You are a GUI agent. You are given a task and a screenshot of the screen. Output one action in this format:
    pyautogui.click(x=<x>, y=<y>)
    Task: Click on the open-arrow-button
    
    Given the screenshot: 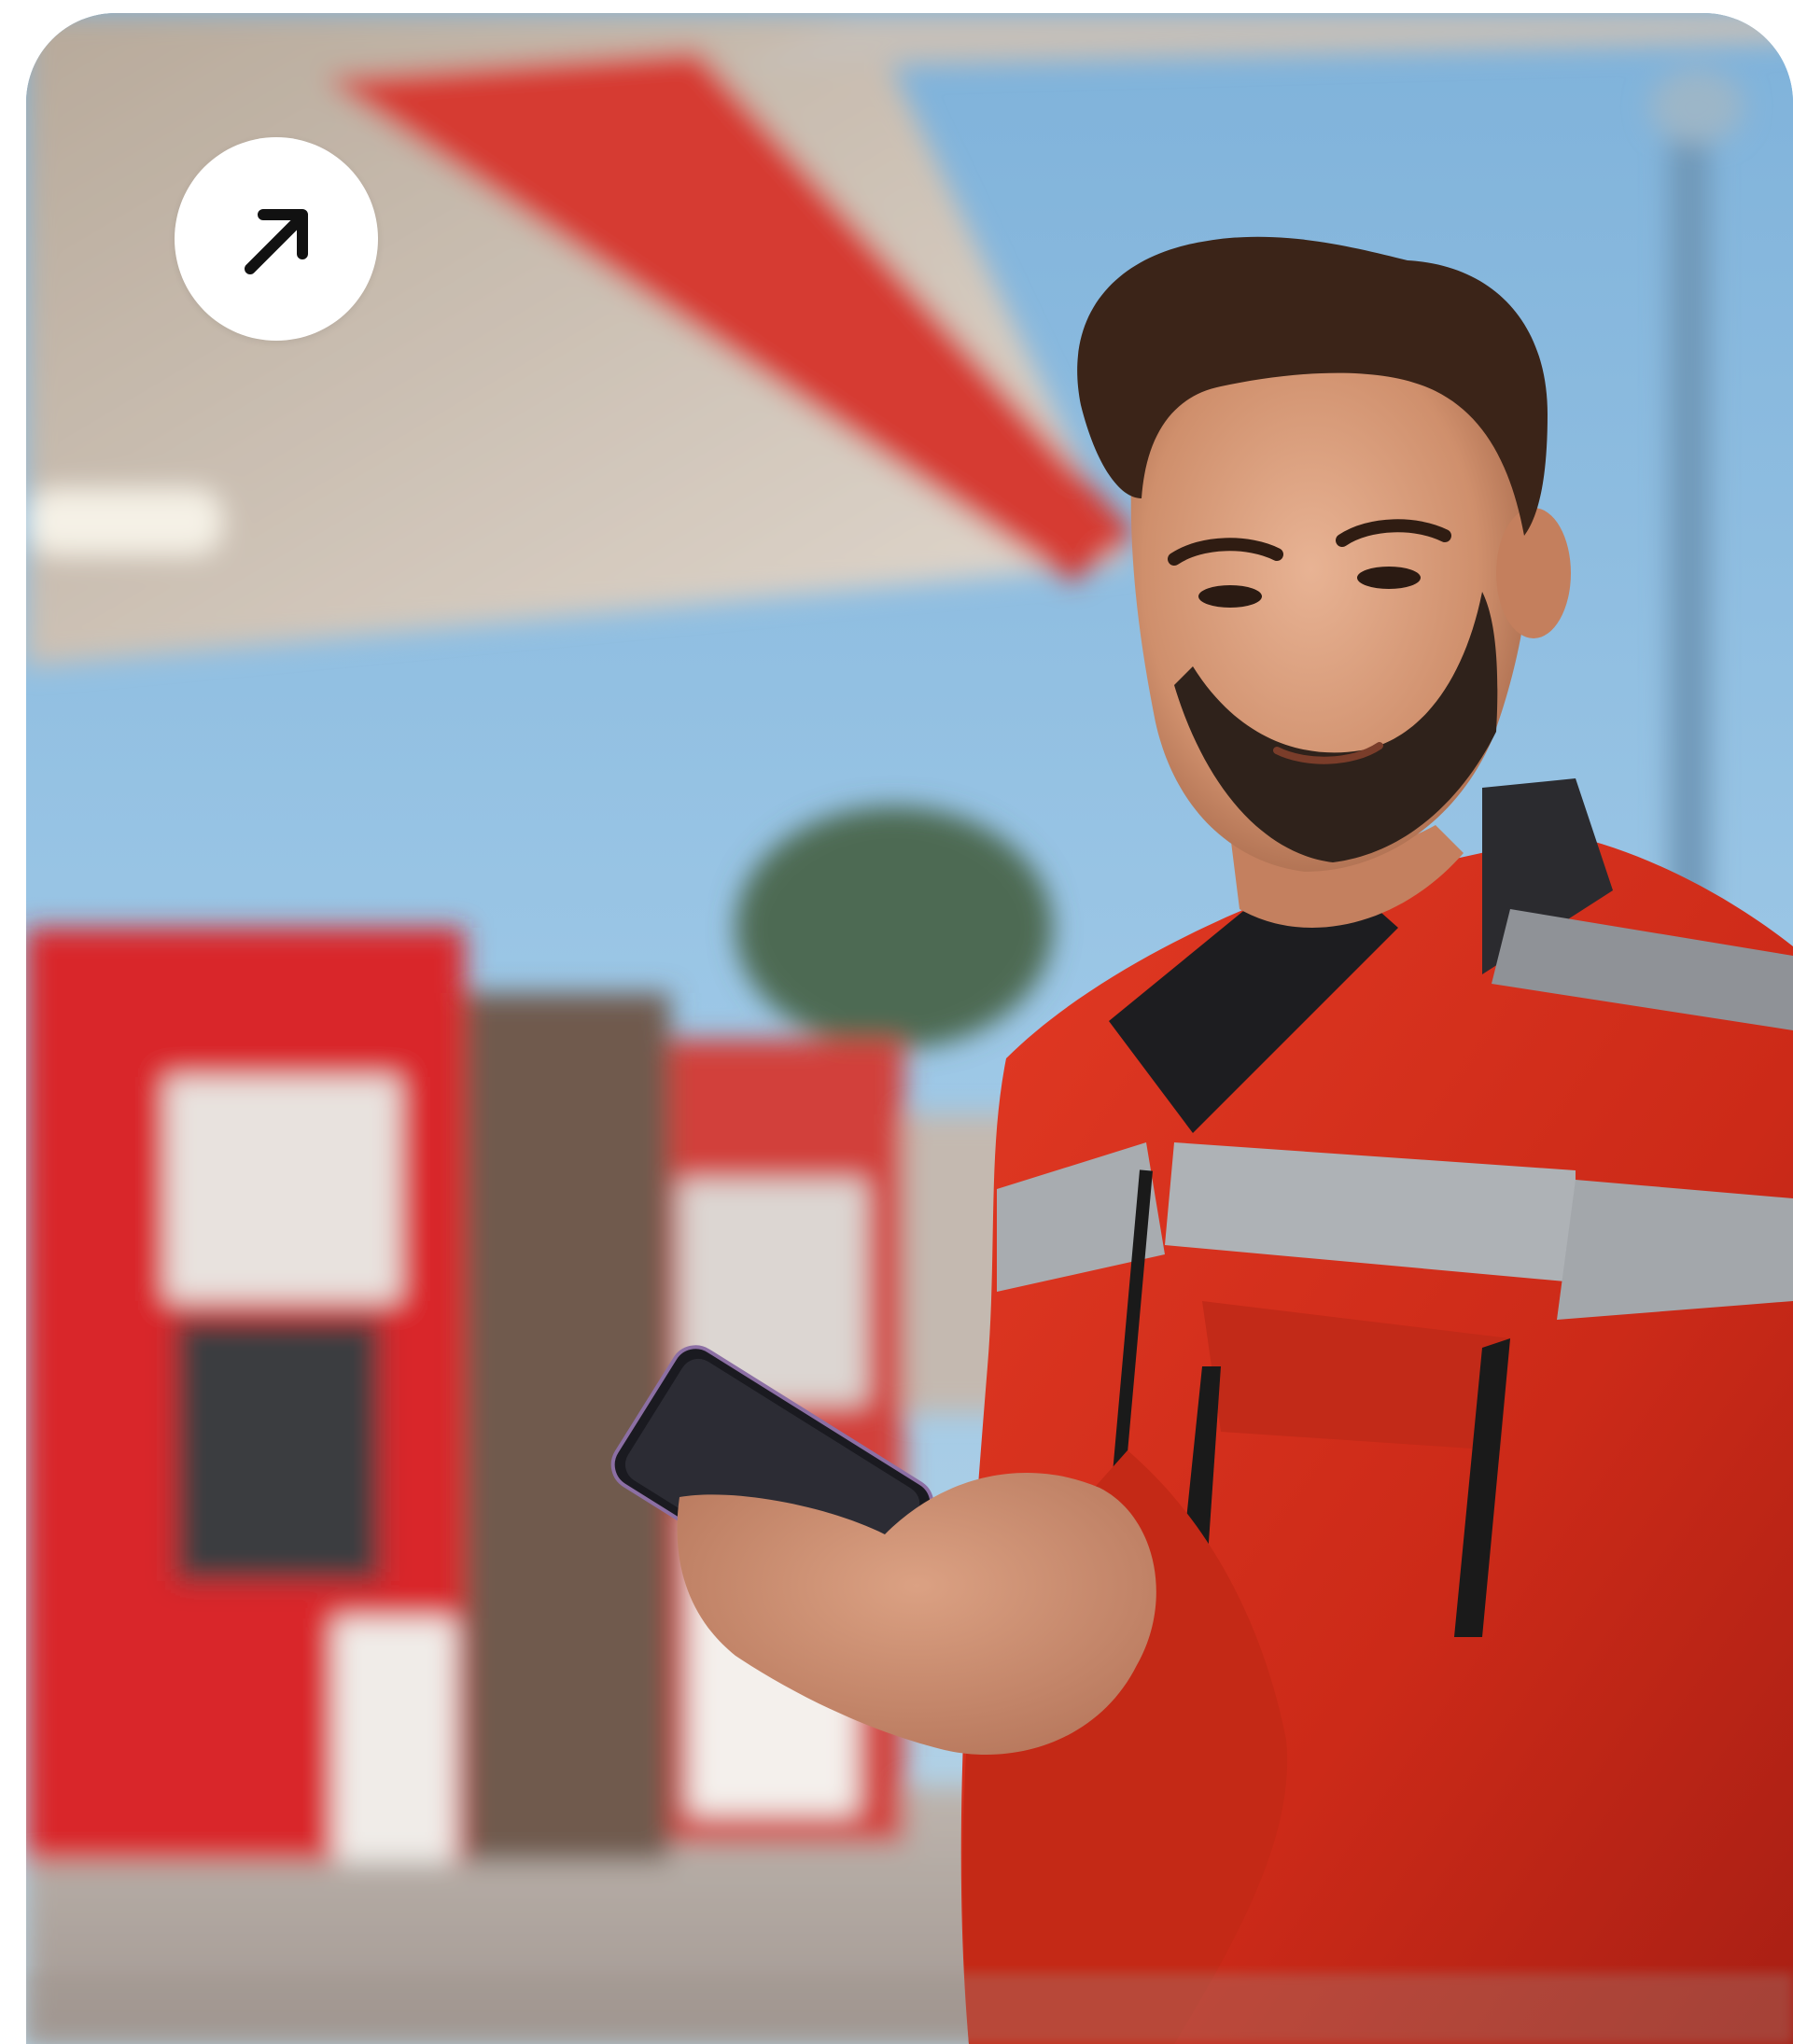 What is the action you would take?
    pyautogui.click(x=276, y=239)
    